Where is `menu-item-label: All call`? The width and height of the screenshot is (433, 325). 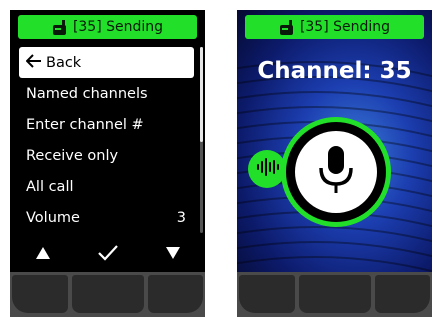
menu-item-label: All call is located at coordinates (50, 186).